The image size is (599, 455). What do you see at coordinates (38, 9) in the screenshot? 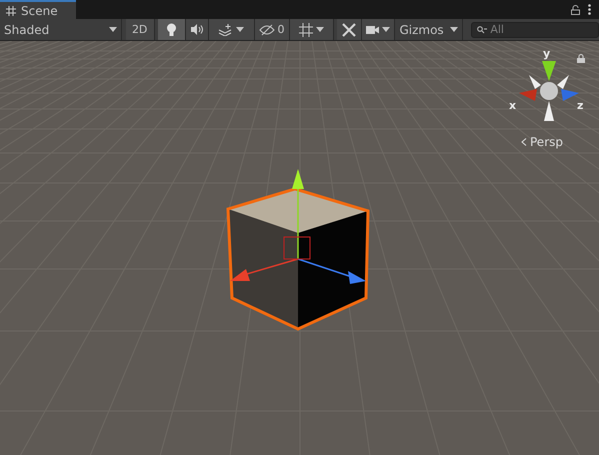
I see `scene-tab: Scene` at bounding box center [38, 9].